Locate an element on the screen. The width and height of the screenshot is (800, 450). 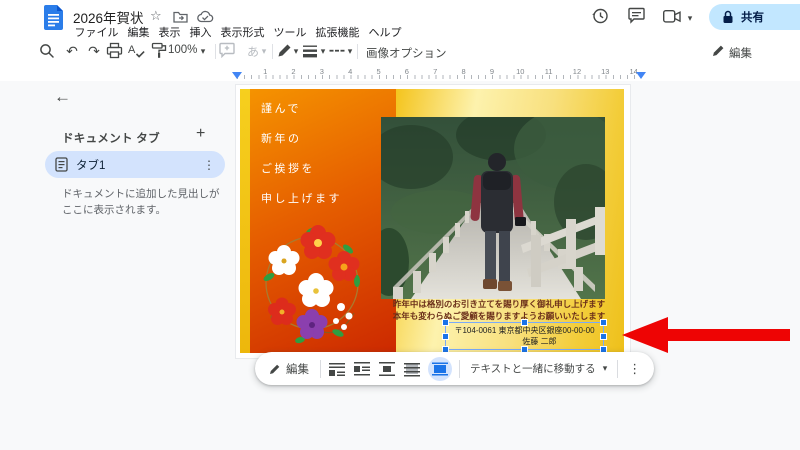
menu-bar: ファイル 編集 表示 挿入 表示形式 ツール 拡張機能 ヘルプ is located at coordinates (238, 32).